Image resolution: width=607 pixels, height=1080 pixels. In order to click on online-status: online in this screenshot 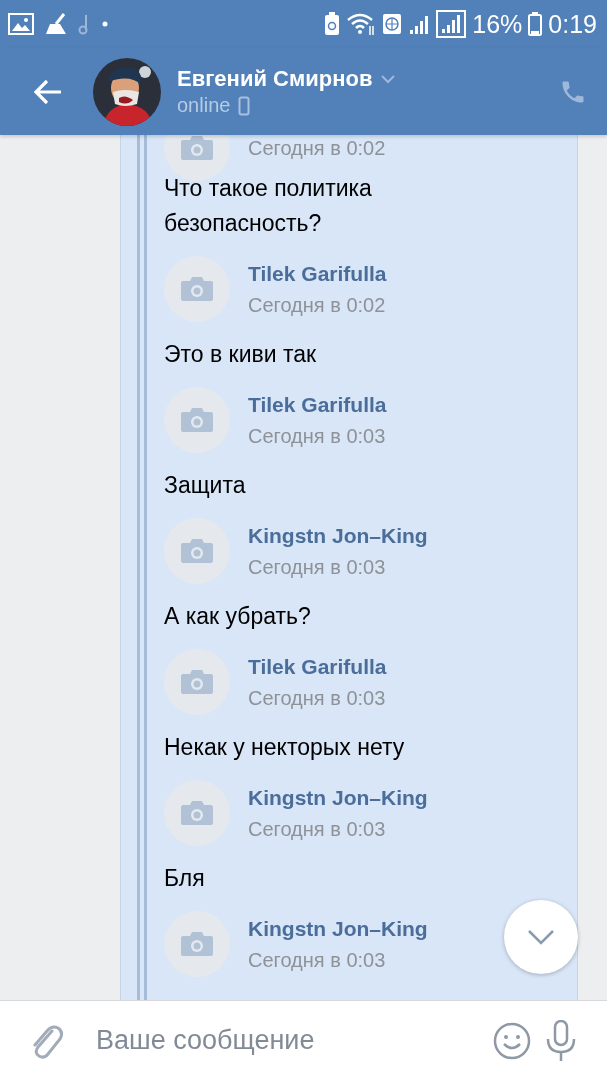, I will do `click(204, 105)`.